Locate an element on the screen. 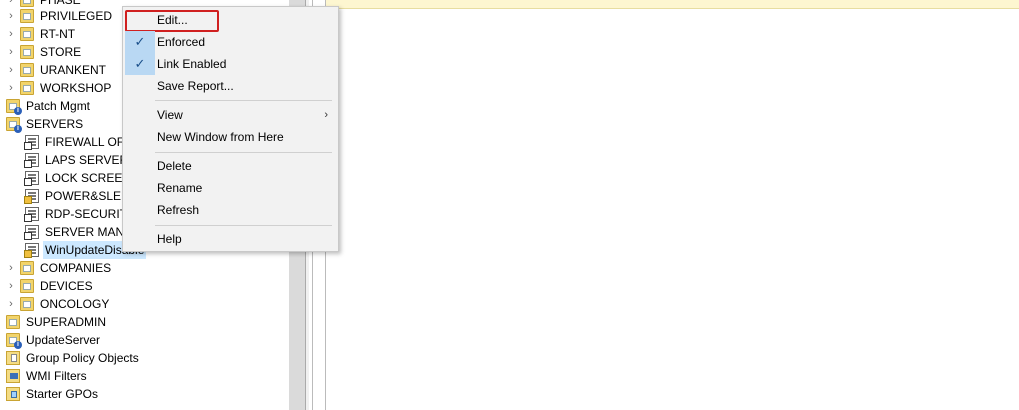 The width and height of the screenshot is (1019, 410). menu-item-enforced: ✓ Enforced is located at coordinates (230, 42).